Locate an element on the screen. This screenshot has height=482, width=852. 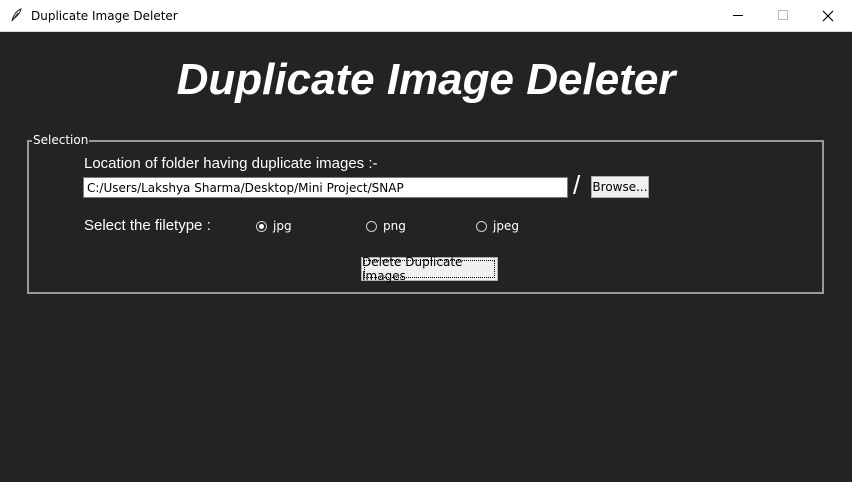
window-title: Duplicate Image Deleter is located at coordinates (104, 16).